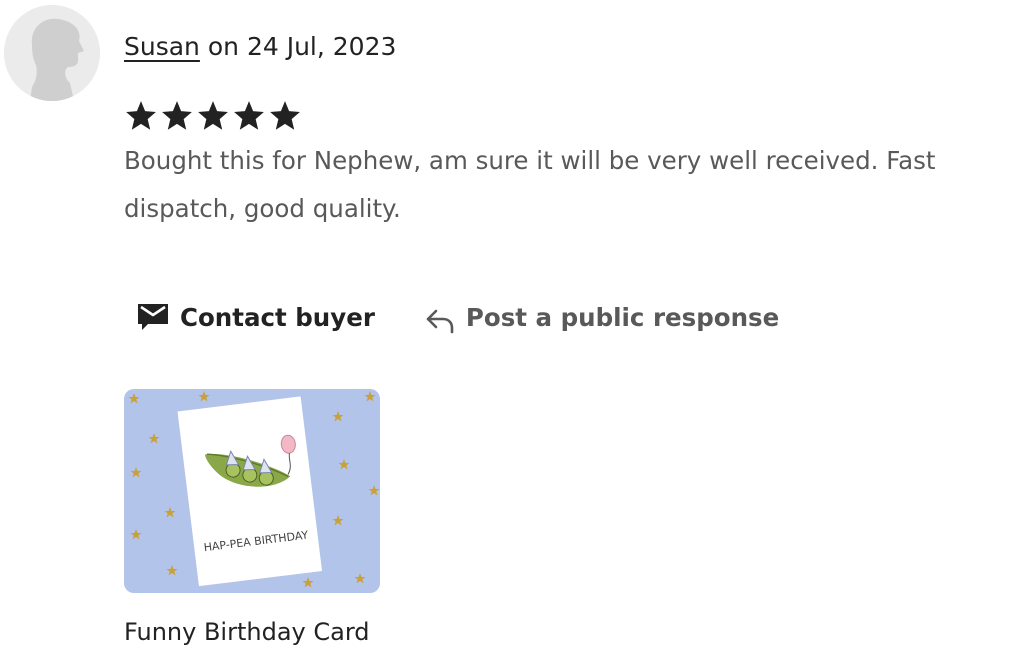  I want to click on review-header: Susan on 24 Jul, 2023, so click(260, 47).